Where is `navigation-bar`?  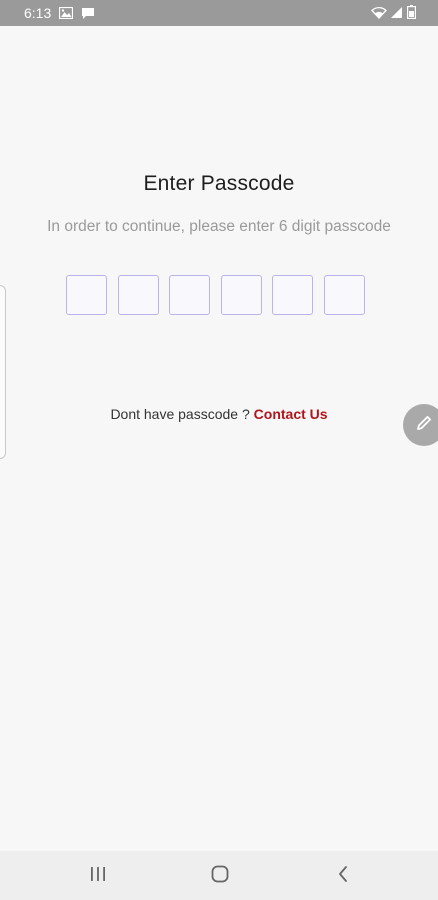 navigation-bar is located at coordinates (219, 875).